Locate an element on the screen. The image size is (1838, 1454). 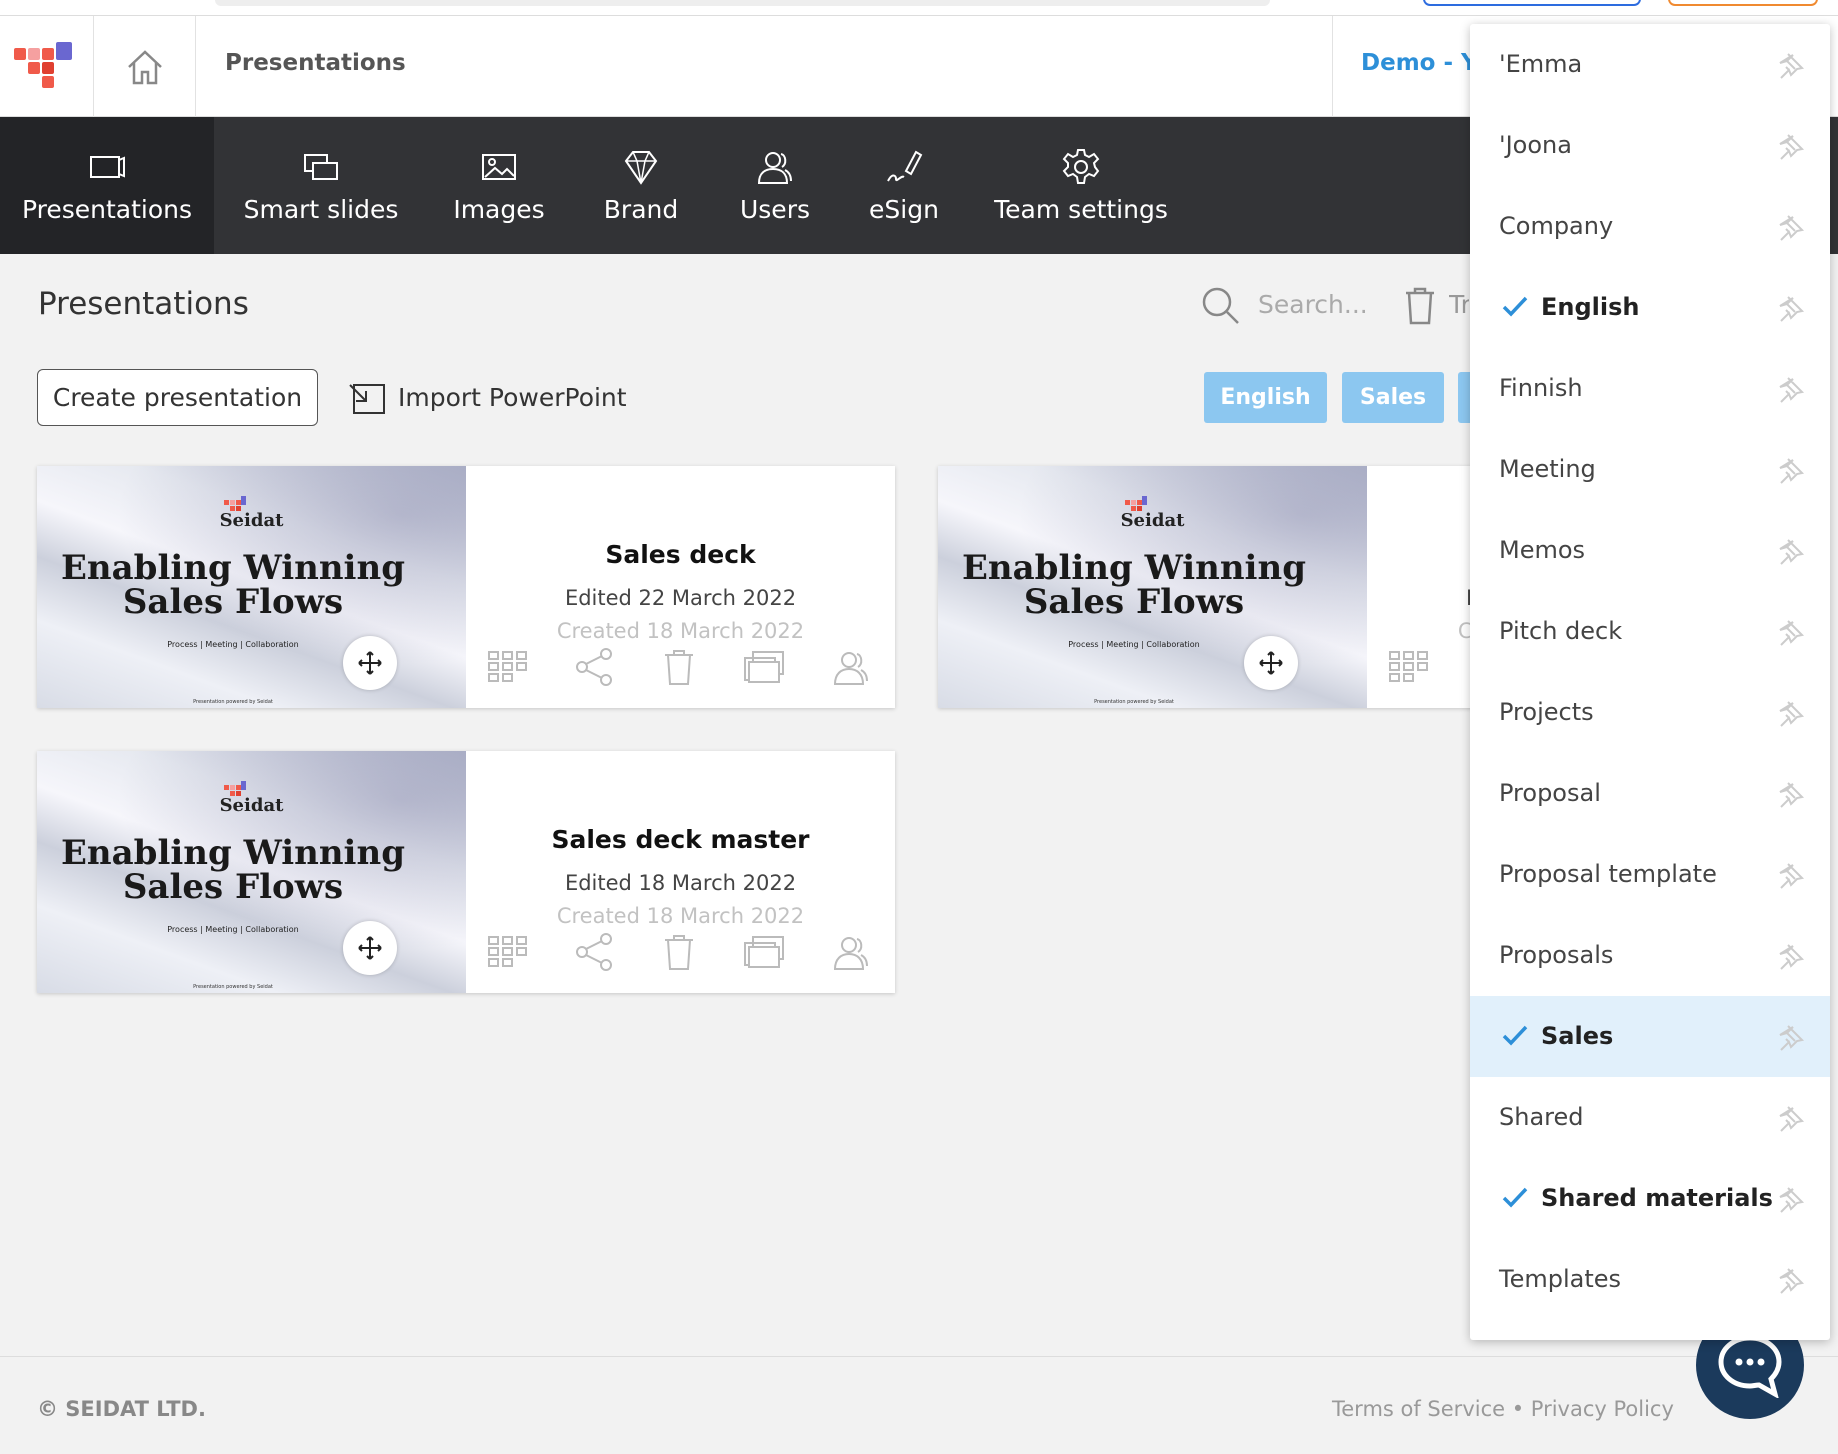
create-presentation-button: Create presentation is located at coordinates (177, 397).